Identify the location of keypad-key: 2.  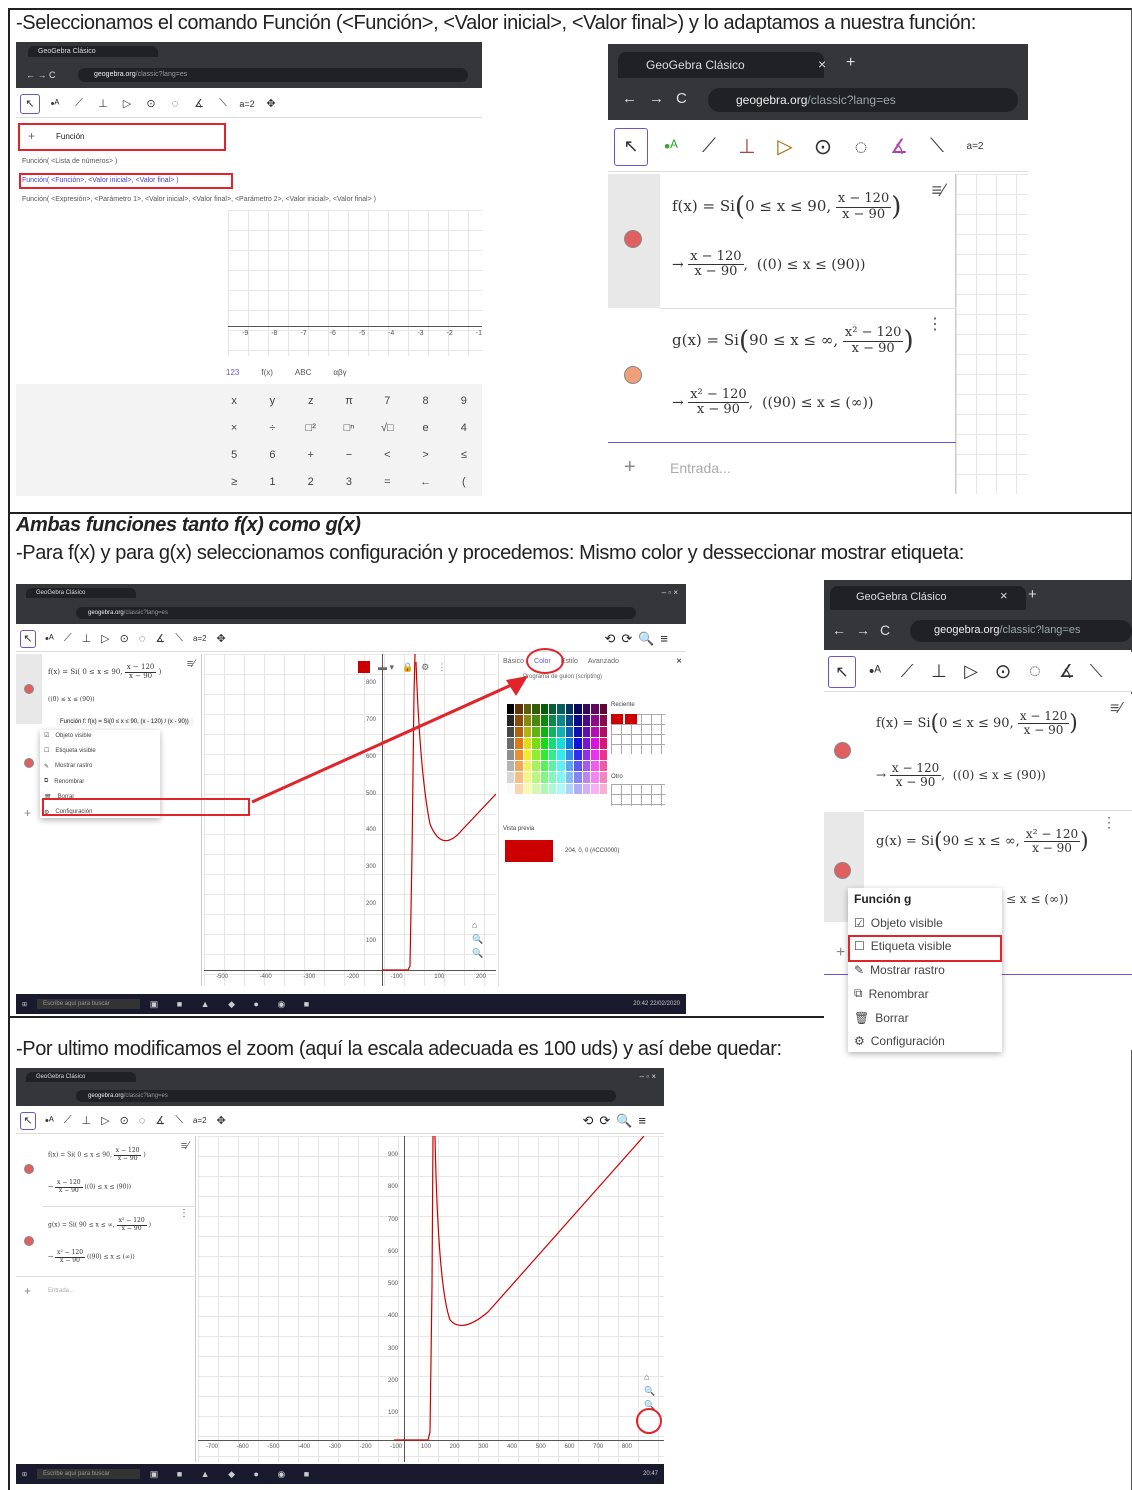
(311, 481).